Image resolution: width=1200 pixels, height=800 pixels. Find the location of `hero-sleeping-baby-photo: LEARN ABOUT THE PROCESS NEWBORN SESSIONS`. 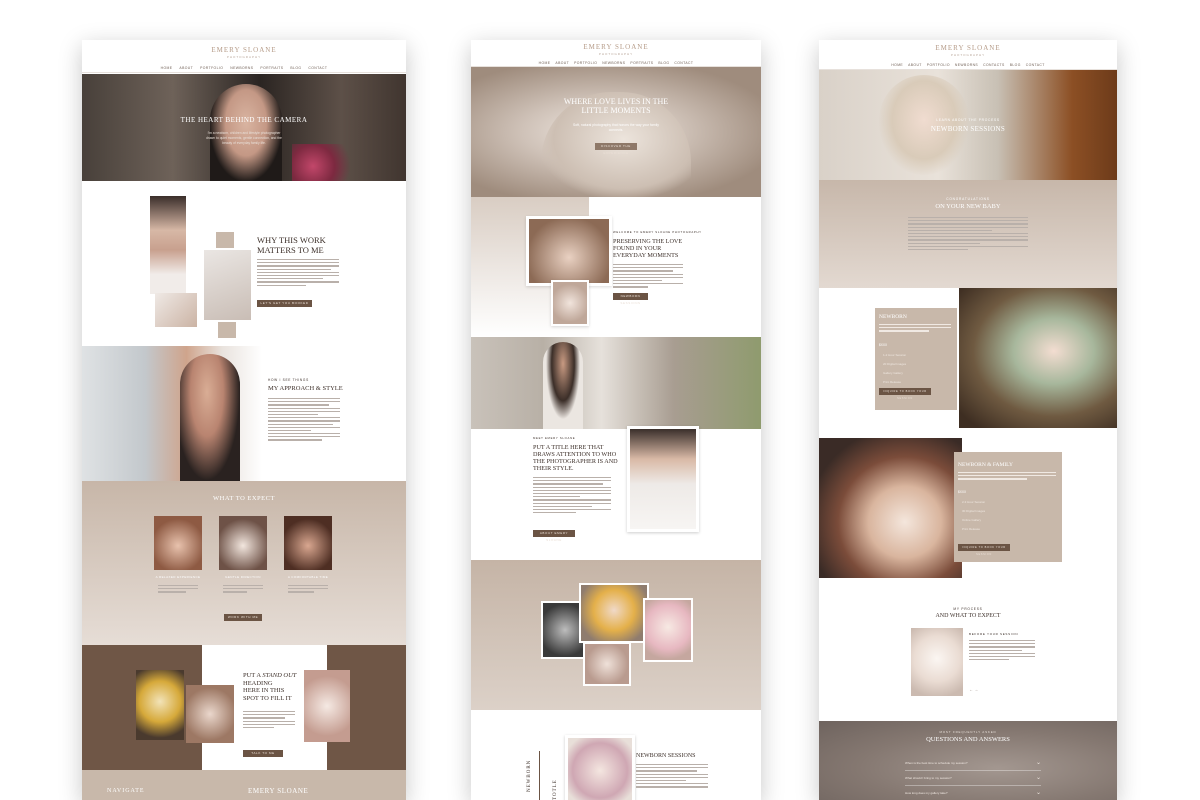

hero-sleeping-baby-photo: LEARN ABOUT THE PROCESS NEWBORN SESSIONS is located at coordinates (968, 125).